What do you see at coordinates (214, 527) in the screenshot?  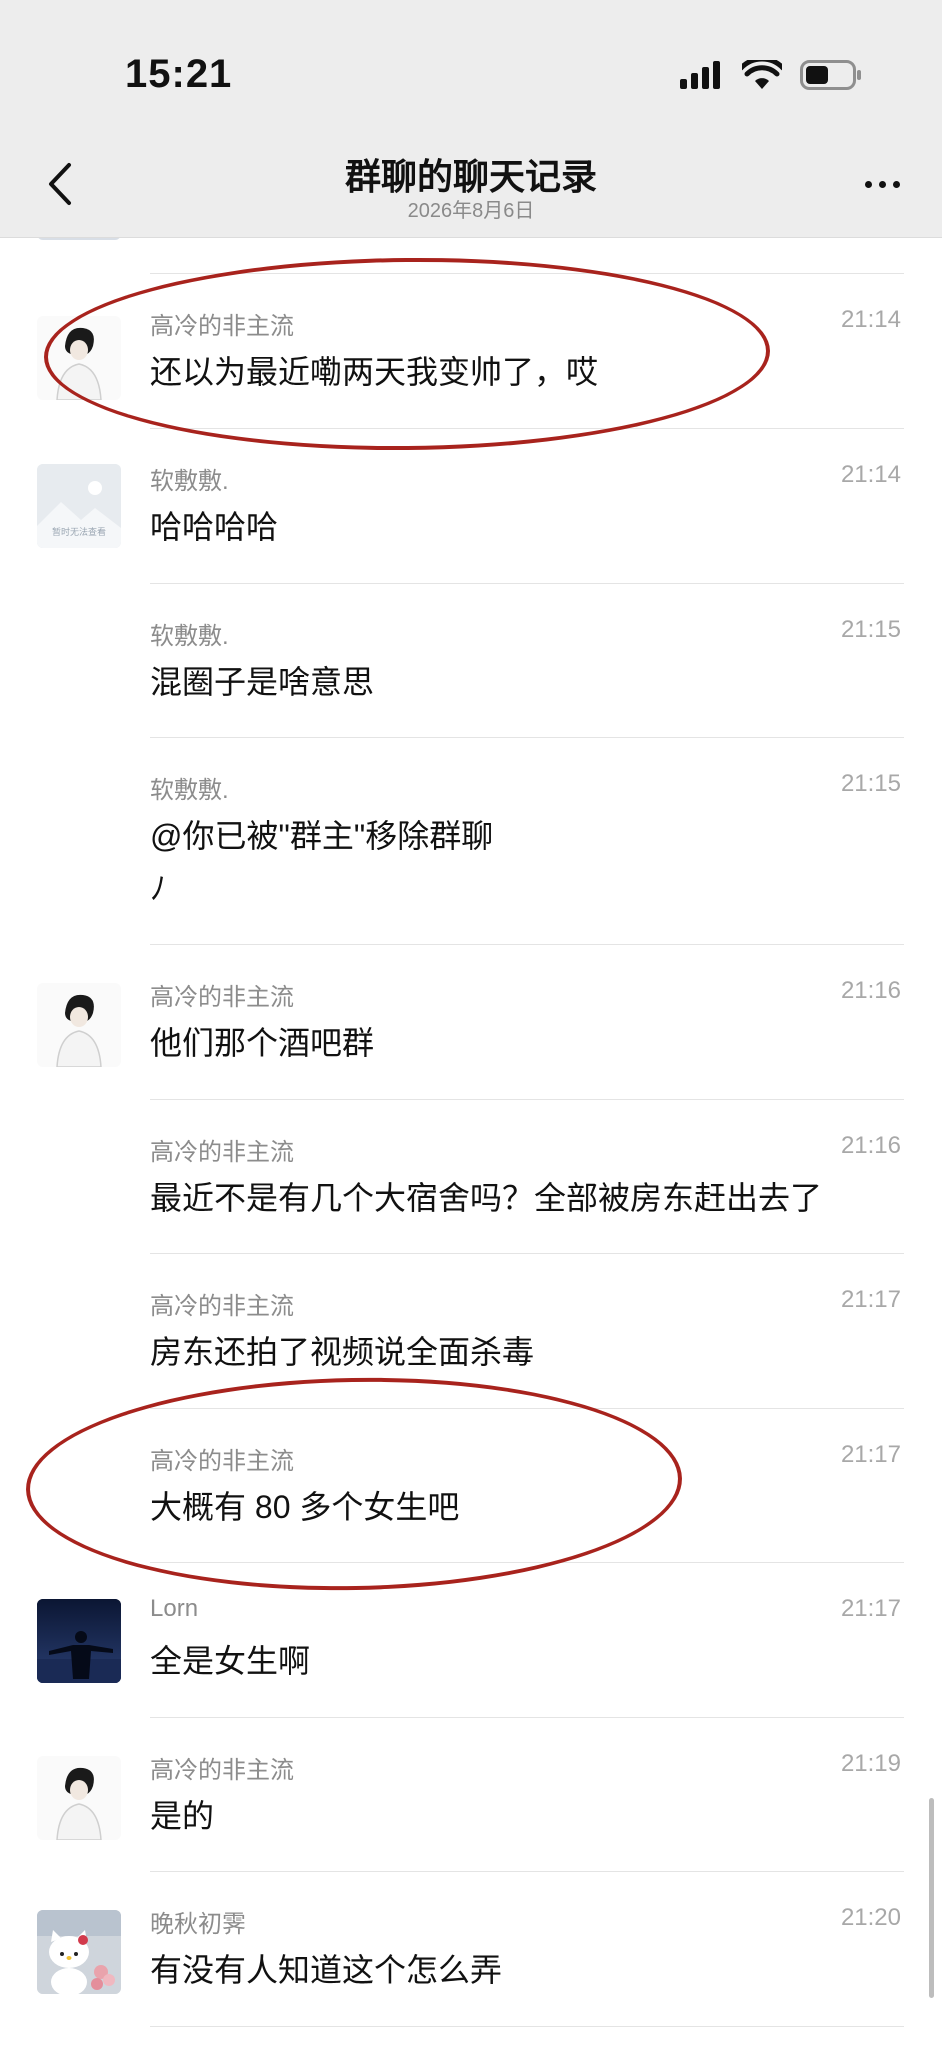 I see `message-text: 哈哈哈哈` at bounding box center [214, 527].